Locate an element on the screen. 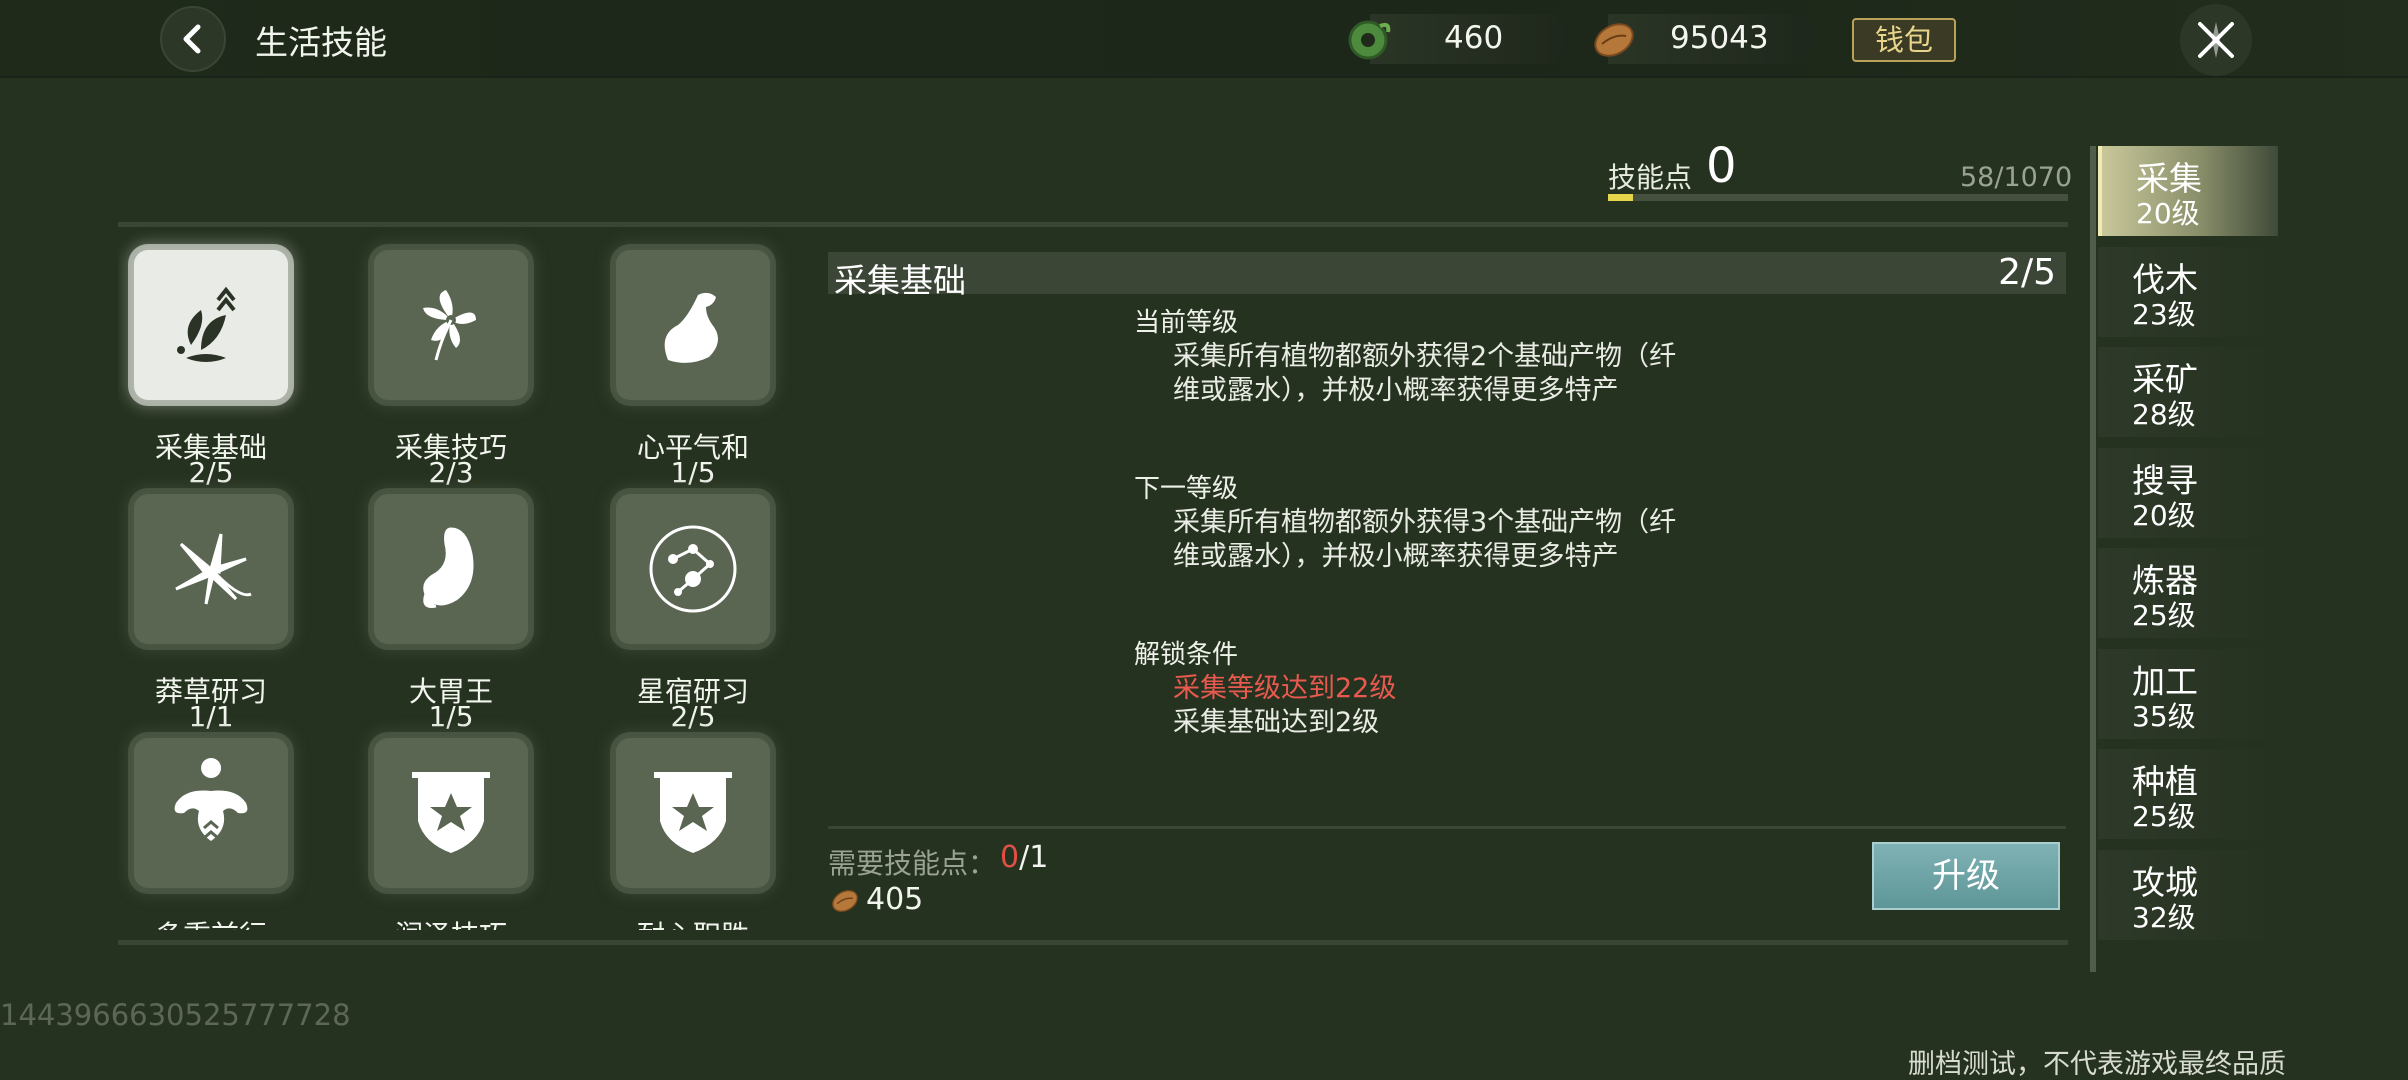 This screenshot has height=1080, width=2408. required-points-have: 0 is located at coordinates (1010, 857).